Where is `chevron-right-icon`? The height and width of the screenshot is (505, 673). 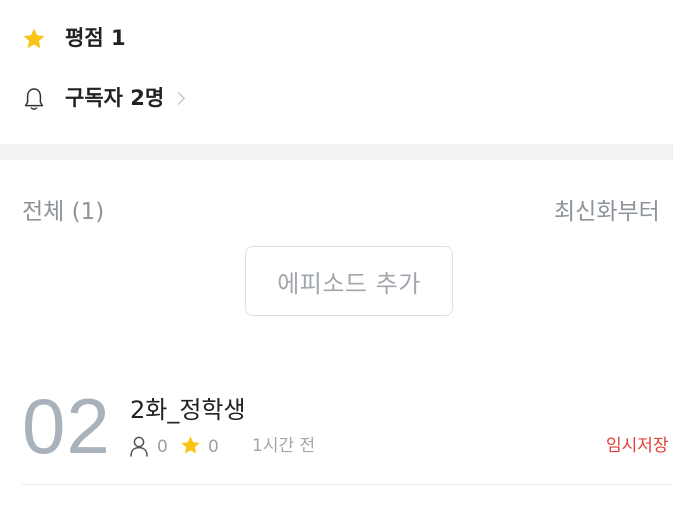
chevron-right-icon is located at coordinates (178, 98).